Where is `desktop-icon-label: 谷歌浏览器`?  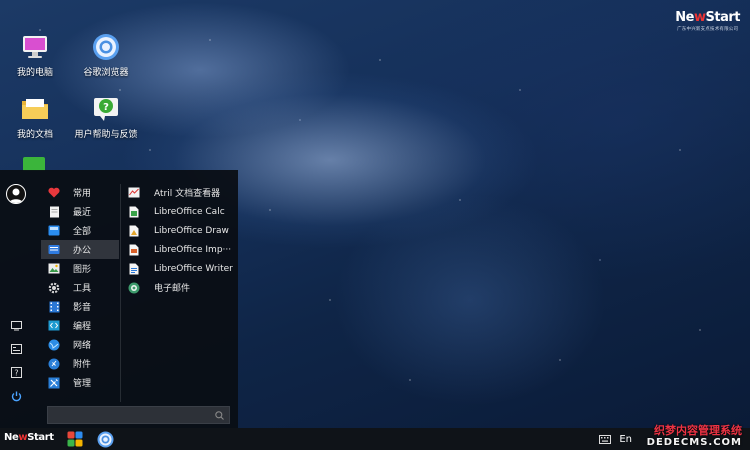 desktop-icon-label: 谷歌浏览器 is located at coordinates (106, 73).